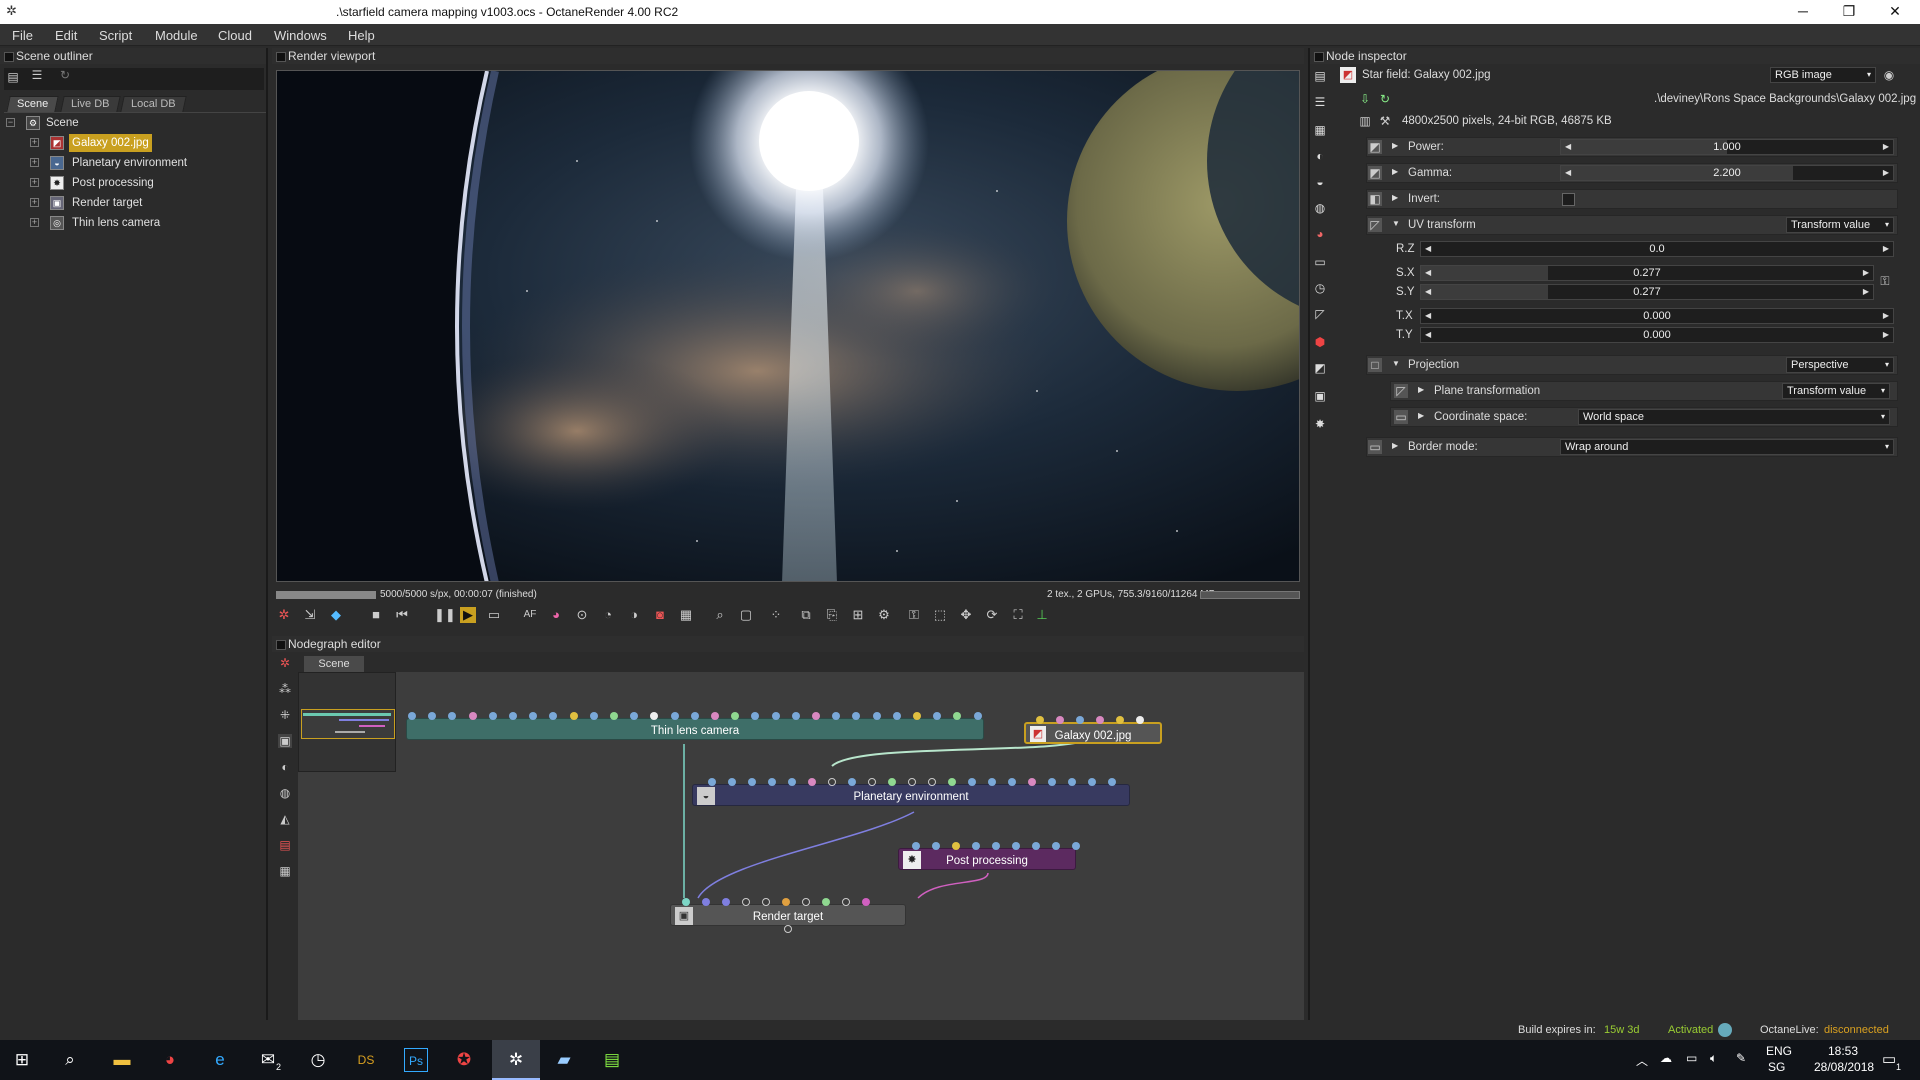  I want to click on rz-slider: ◀ 0.0 ▶, so click(1657, 249).